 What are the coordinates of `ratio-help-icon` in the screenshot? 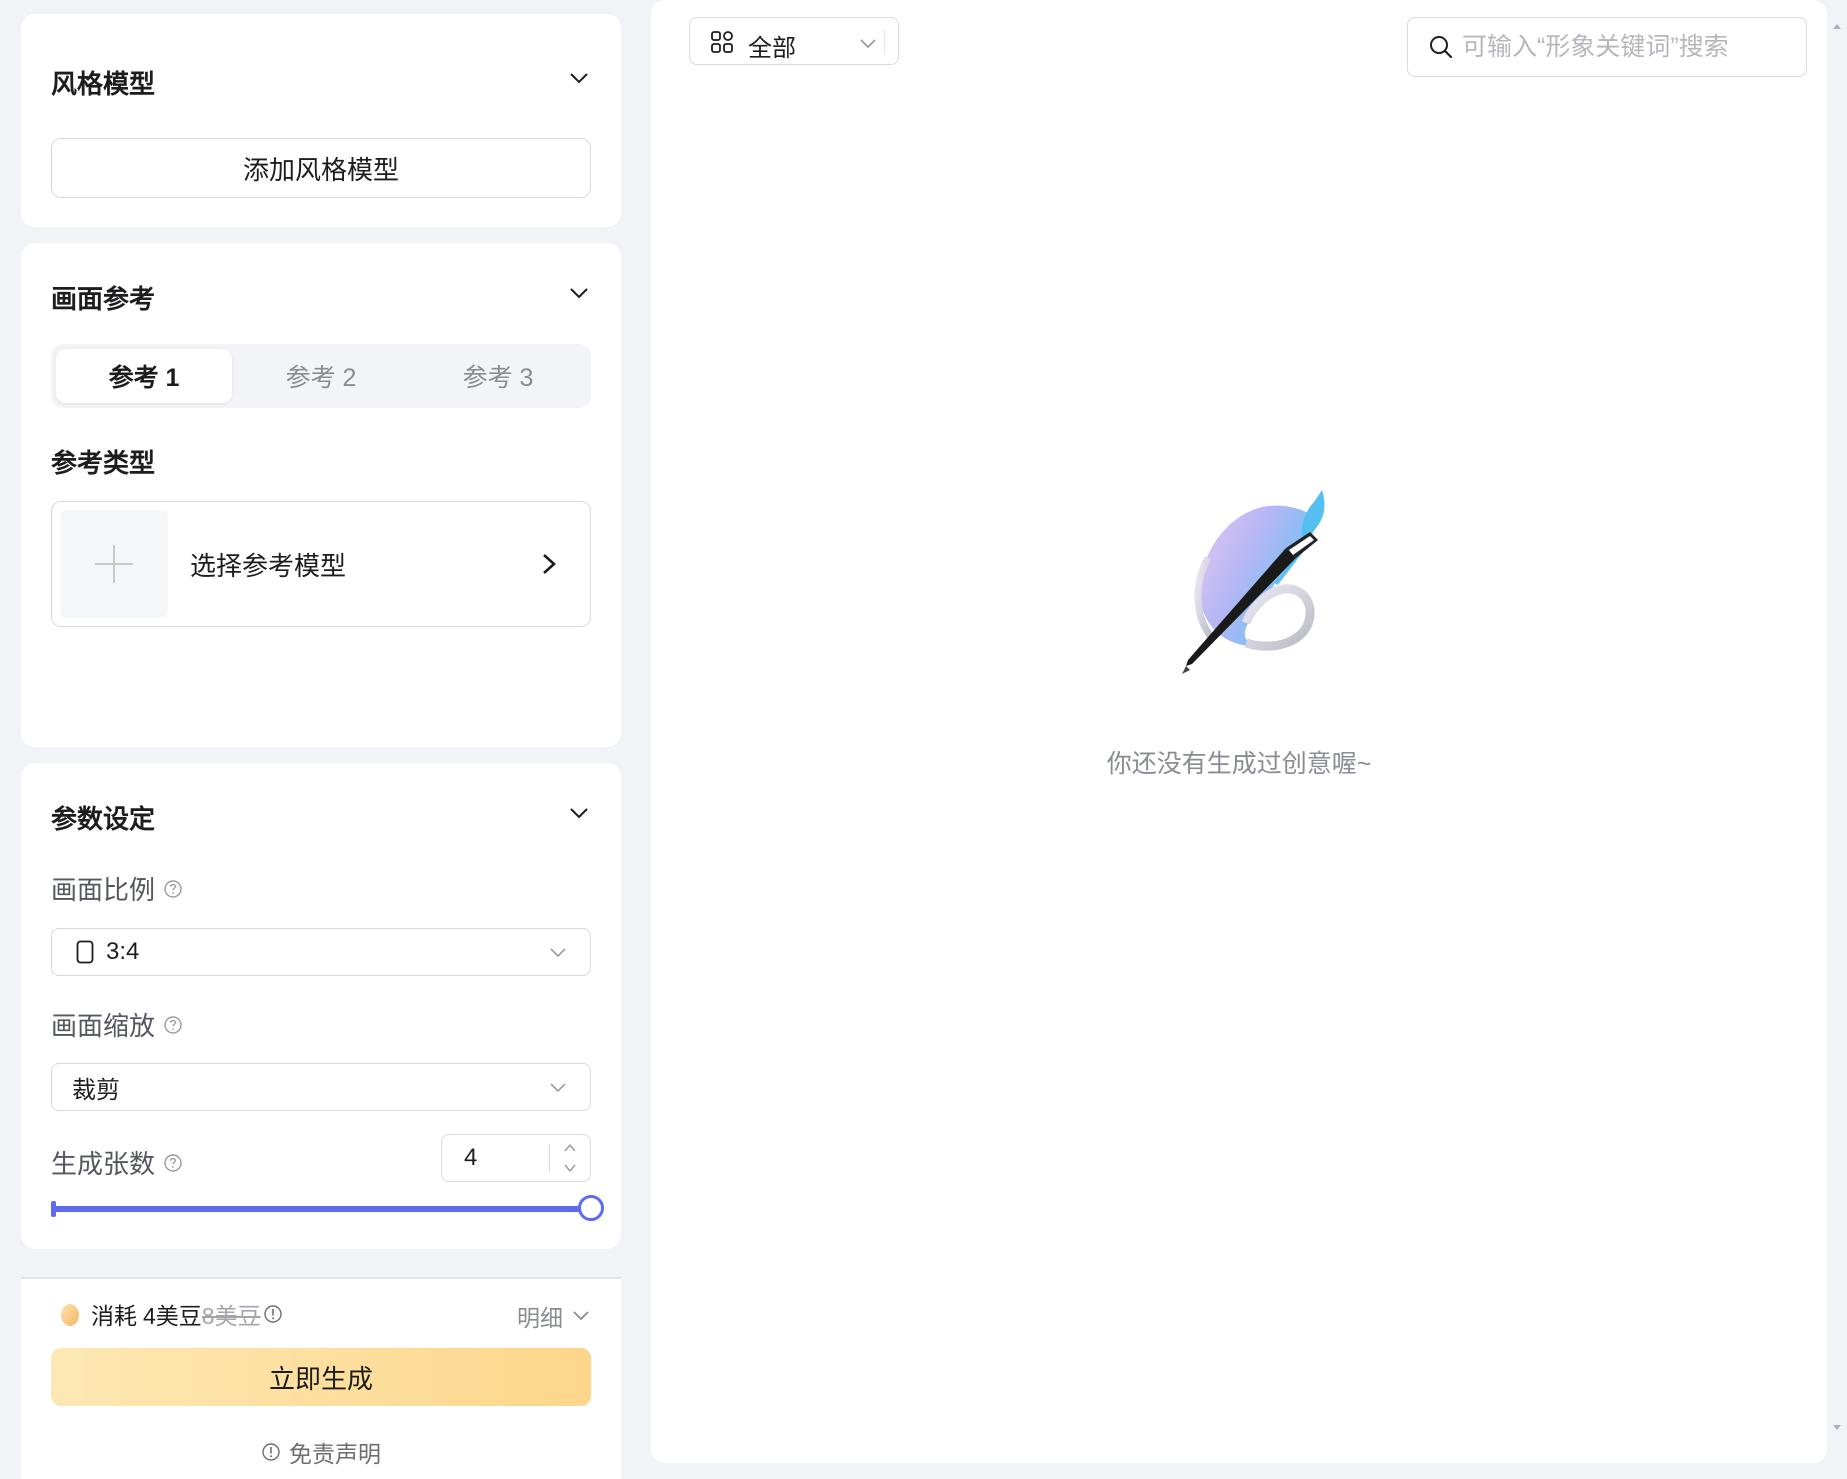 It's located at (173, 889).